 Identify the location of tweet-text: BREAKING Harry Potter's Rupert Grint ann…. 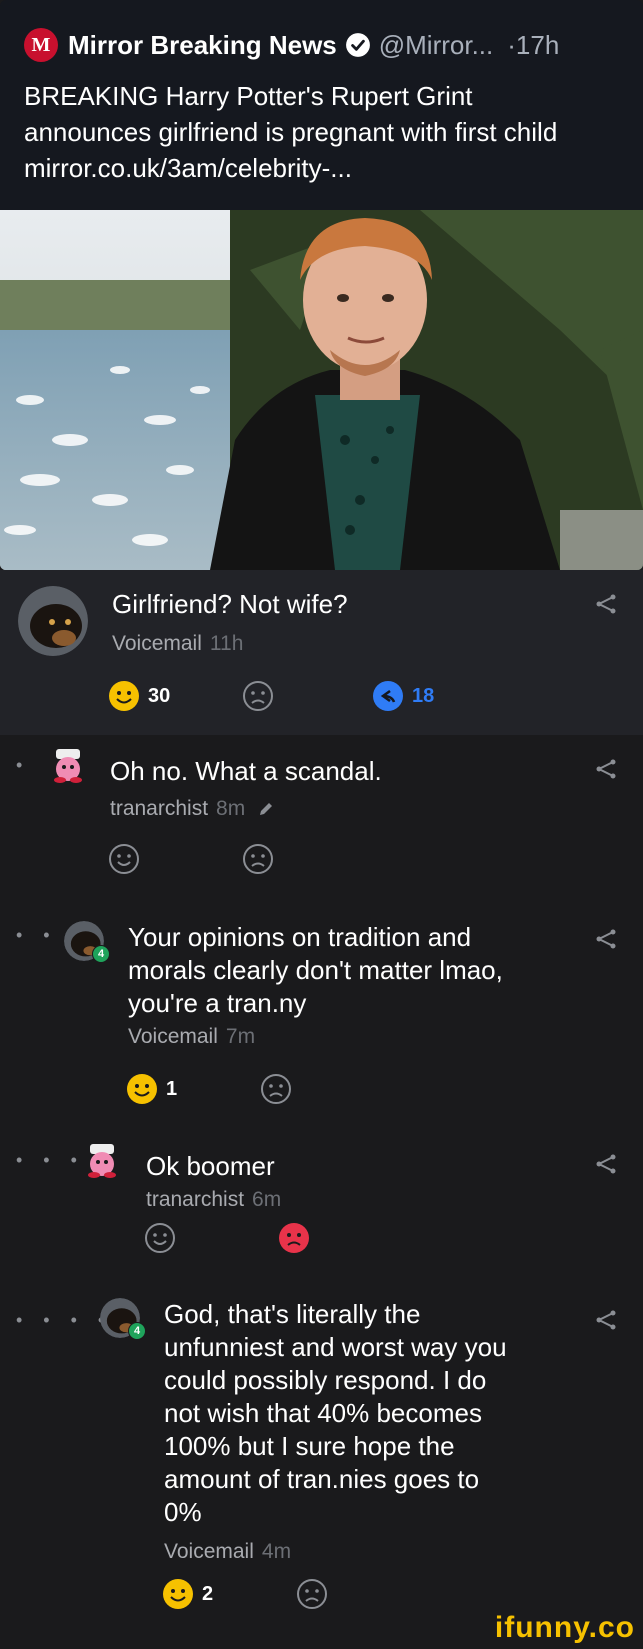
(291, 132).